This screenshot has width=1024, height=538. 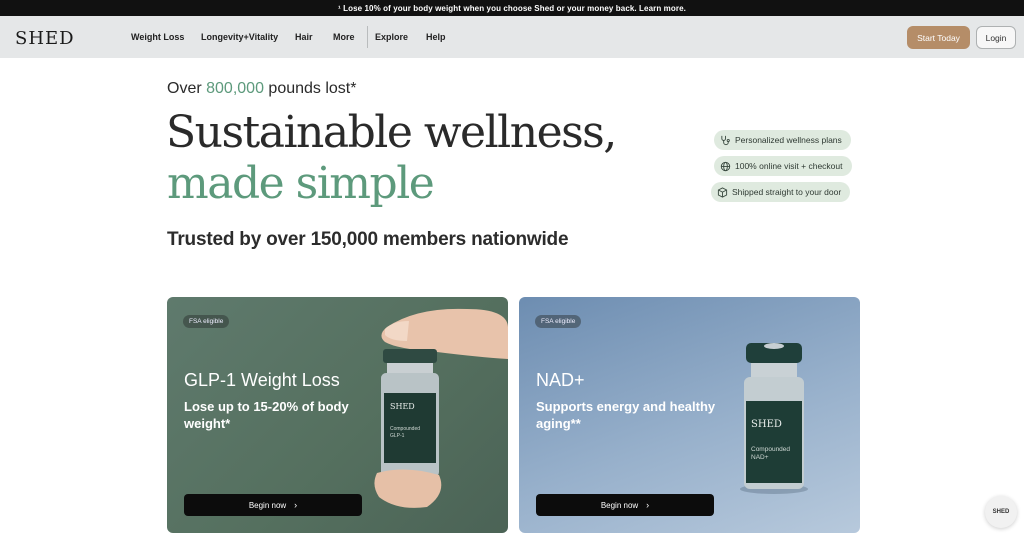 What do you see at coordinates (301, 183) in the screenshot?
I see `hero-headline-accent: made simple` at bounding box center [301, 183].